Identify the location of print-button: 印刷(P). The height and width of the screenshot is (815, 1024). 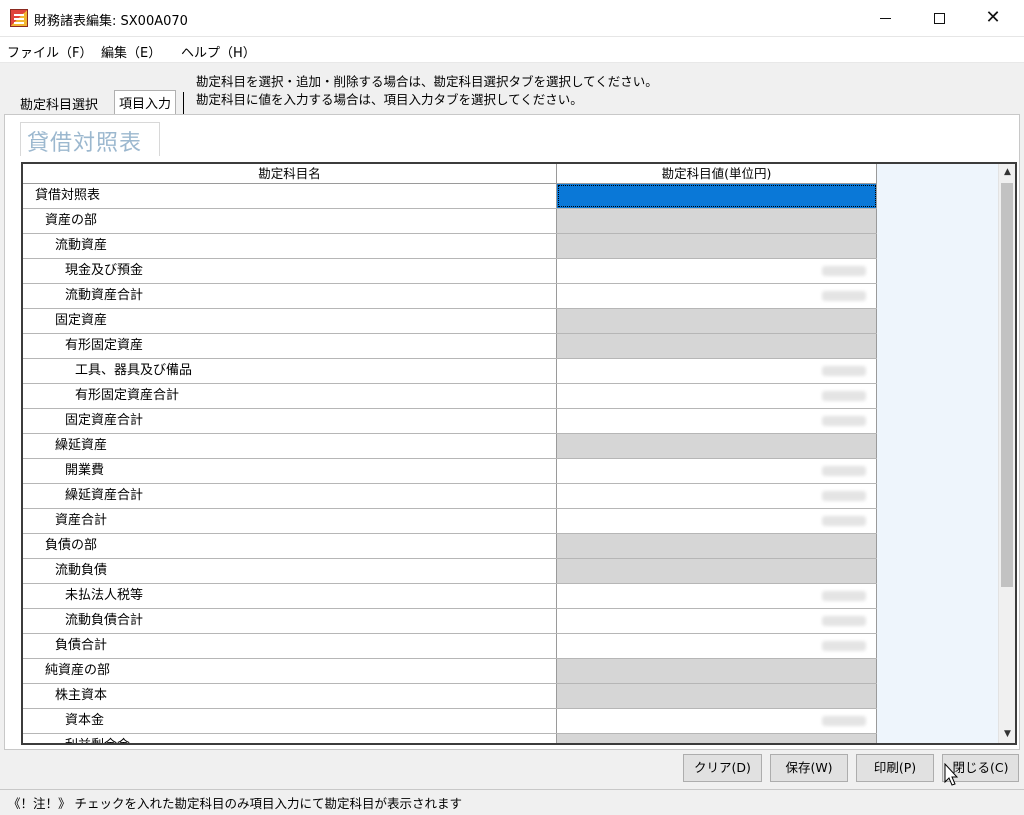
(895, 768).